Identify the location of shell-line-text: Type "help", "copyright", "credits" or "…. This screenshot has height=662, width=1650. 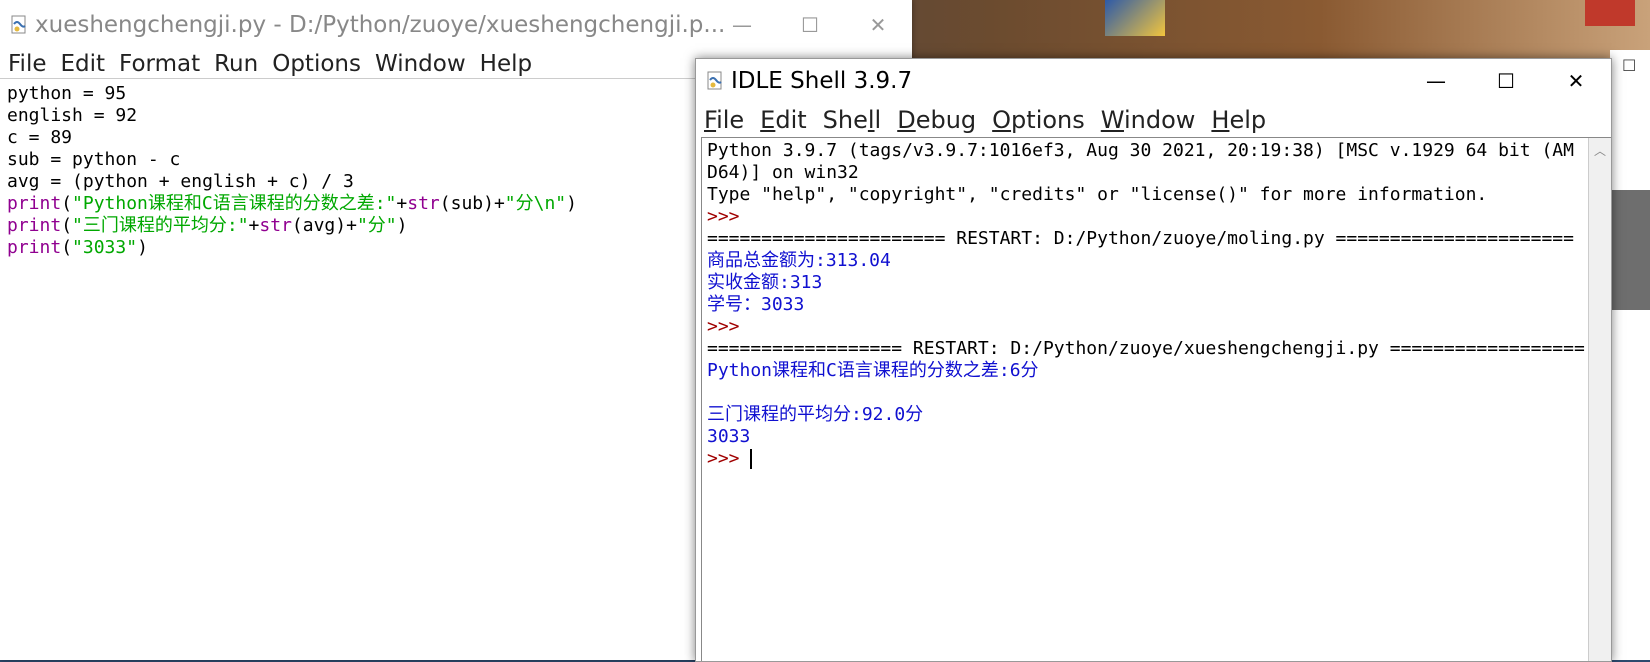
(1097, 194).